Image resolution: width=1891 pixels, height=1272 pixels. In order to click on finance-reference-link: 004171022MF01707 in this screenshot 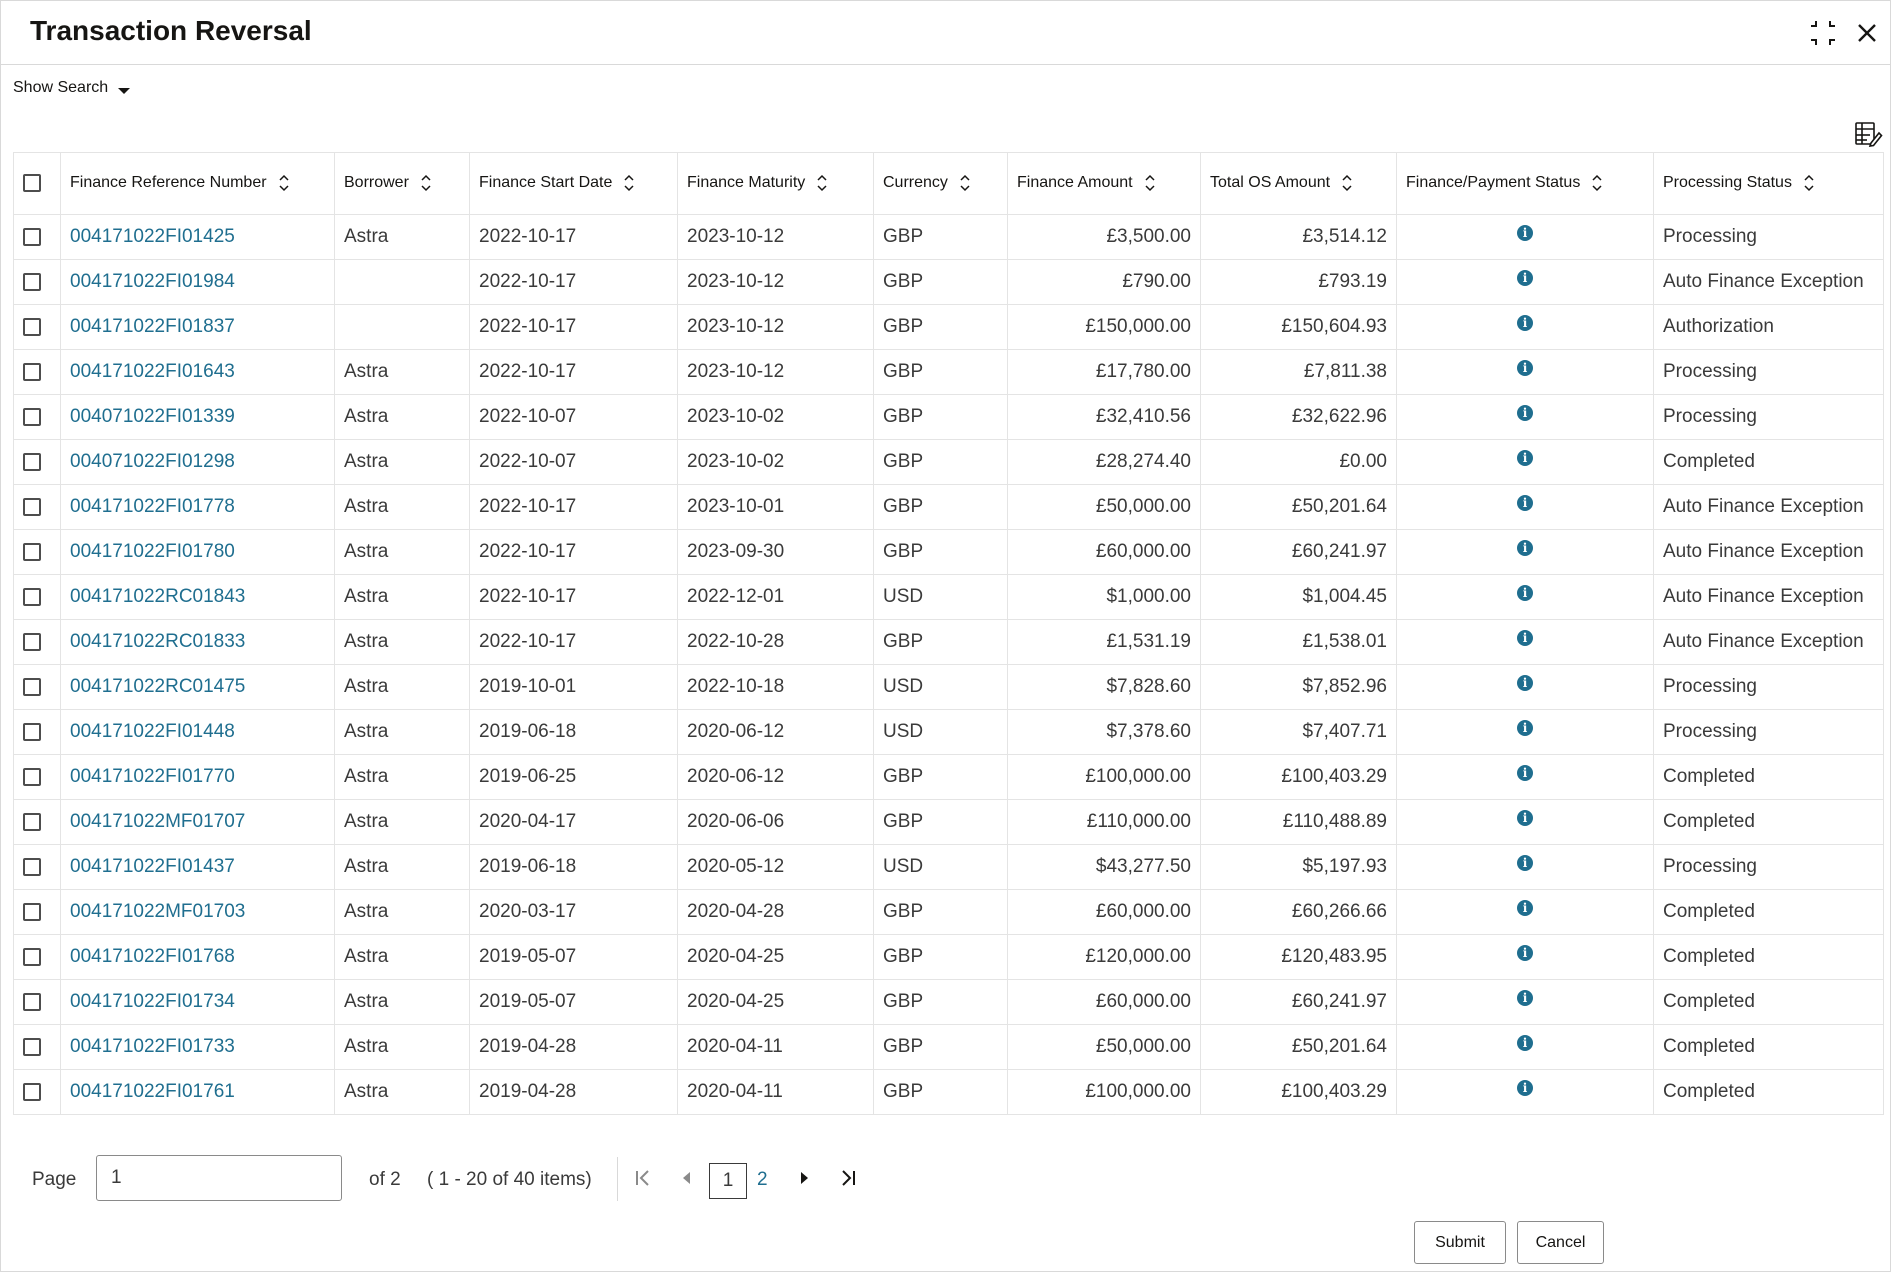, I will do `click(197, 822)`.